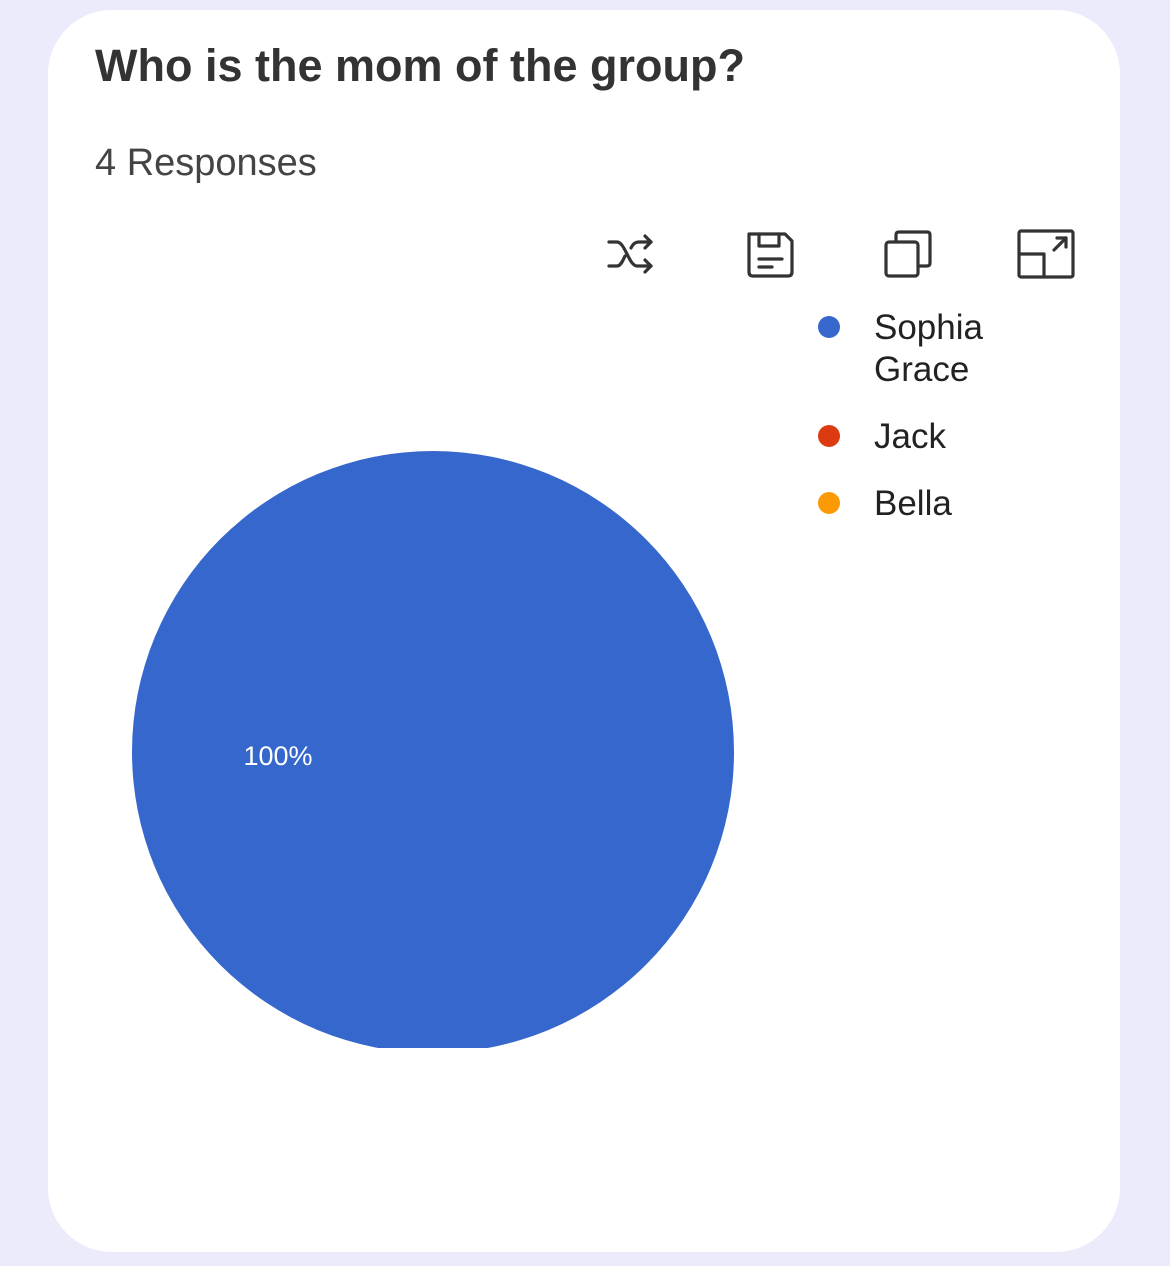 The image size is (1170, 1266). I want to click on legend-item-jack: Jack, so click(921, 437).